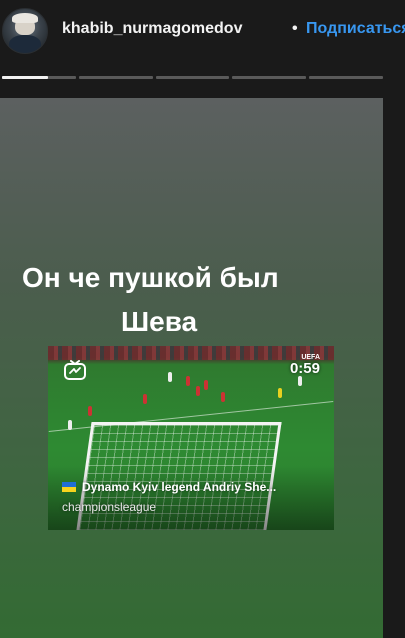  I want to click on username-link: khabib_nurmagomedov, so click(152, 29).